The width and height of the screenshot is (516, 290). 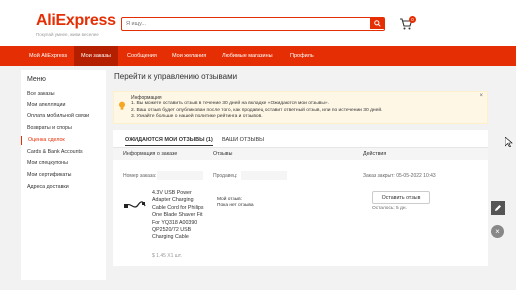 What do you see at coordinates (66, 163) in the screenshot?
I see `sidebar-item-coupons: Мои спецкупоны` at bounding box center [66, 163].